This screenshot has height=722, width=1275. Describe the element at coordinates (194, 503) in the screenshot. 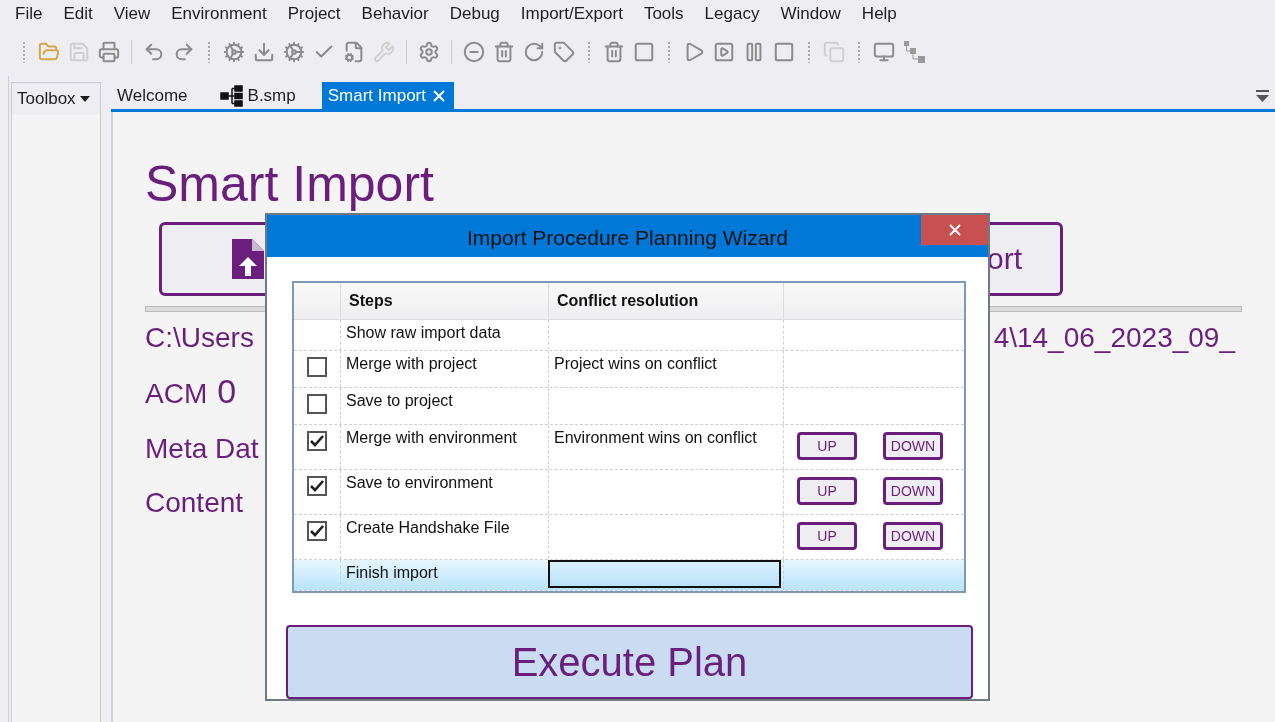

I see `field-label: Content` at that location.